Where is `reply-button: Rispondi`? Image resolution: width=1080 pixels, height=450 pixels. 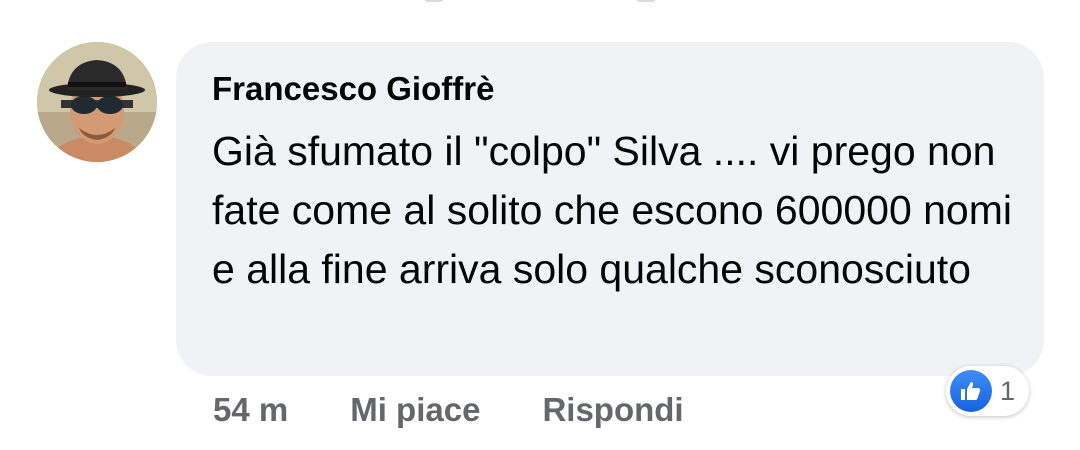
reply-button: Rispondi is located at coordinates (612, 410).